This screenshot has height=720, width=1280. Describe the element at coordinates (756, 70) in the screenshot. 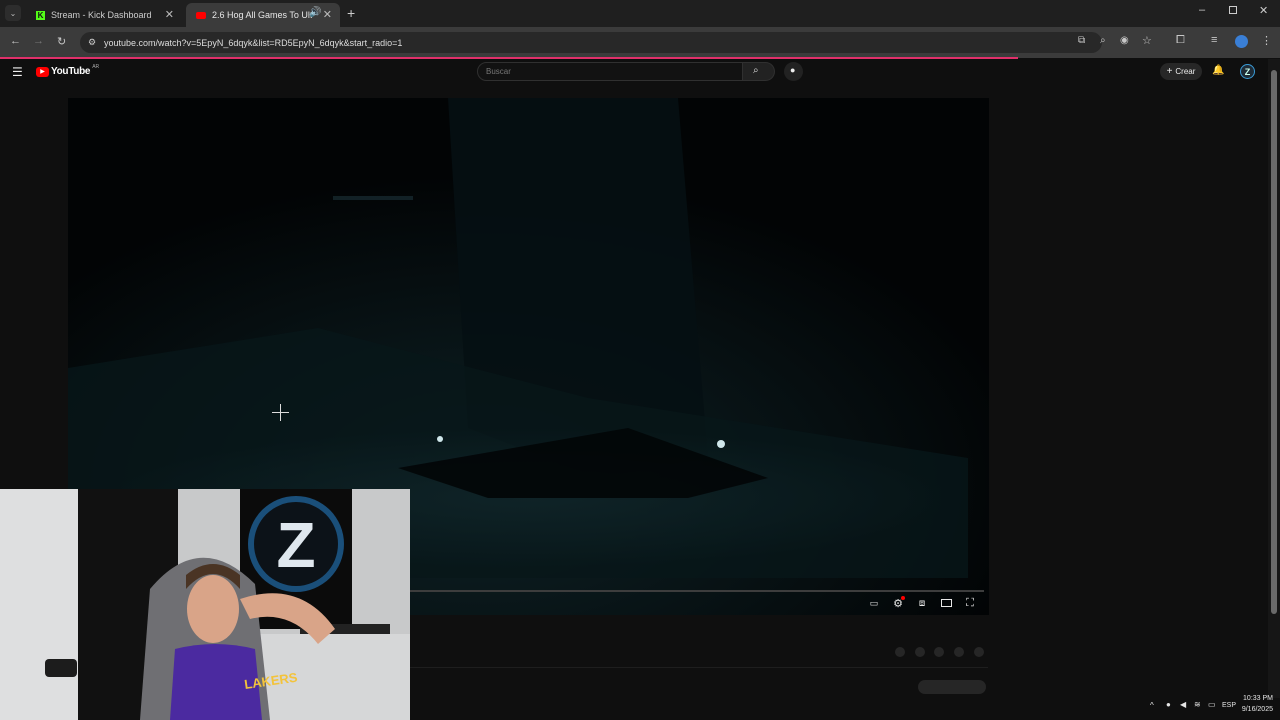

I see `search-icon: ⌕` at that location.